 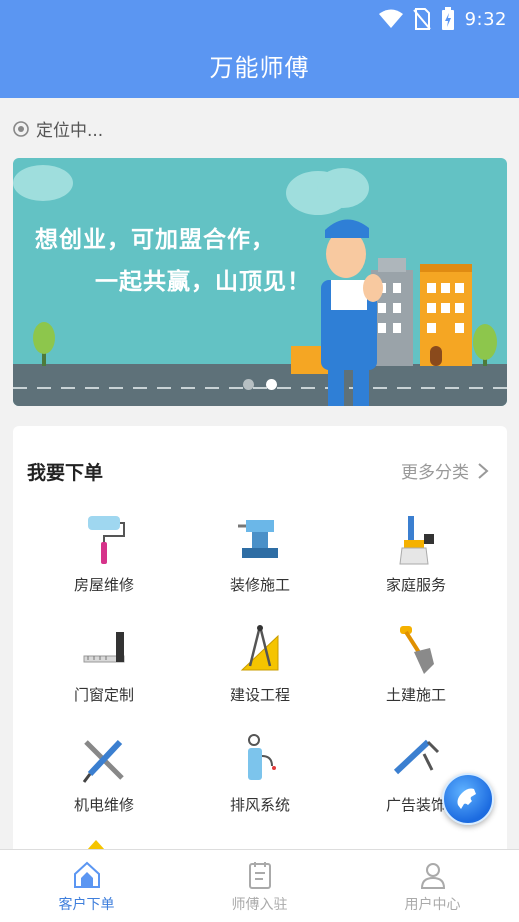 I want to click on chevron-right-icon, so click(x=483, y=470).